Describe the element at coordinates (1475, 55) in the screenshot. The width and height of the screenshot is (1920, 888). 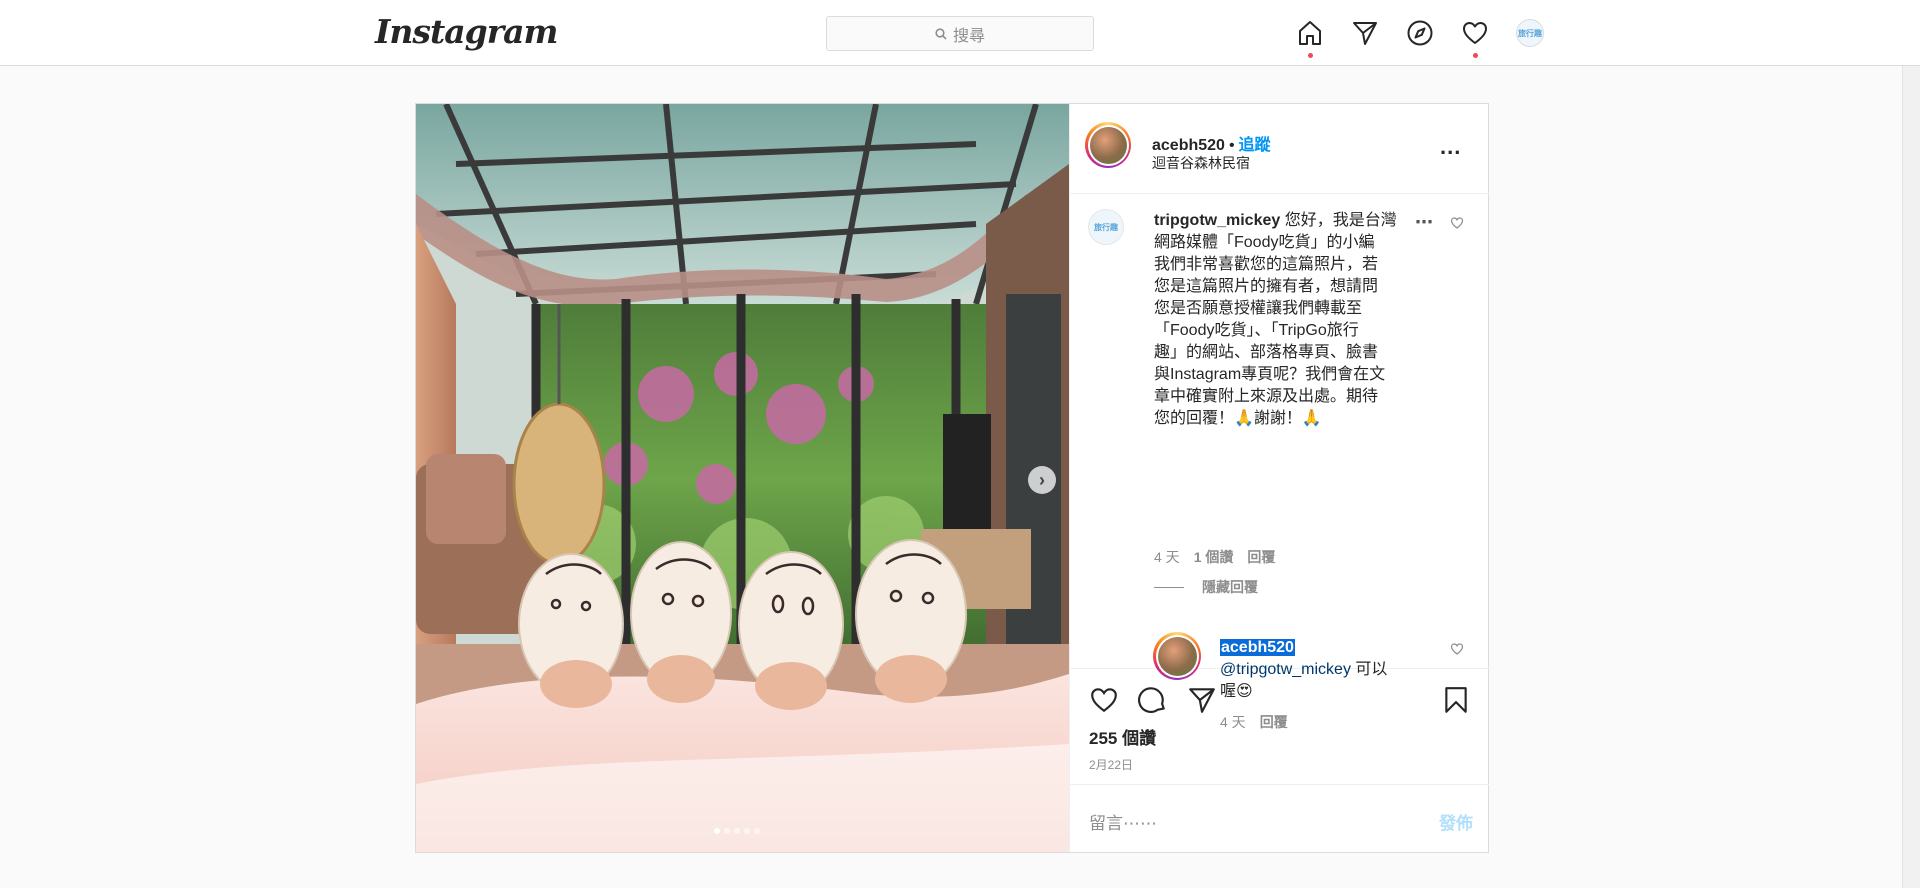
I see `activity-notification-dot` at that location.